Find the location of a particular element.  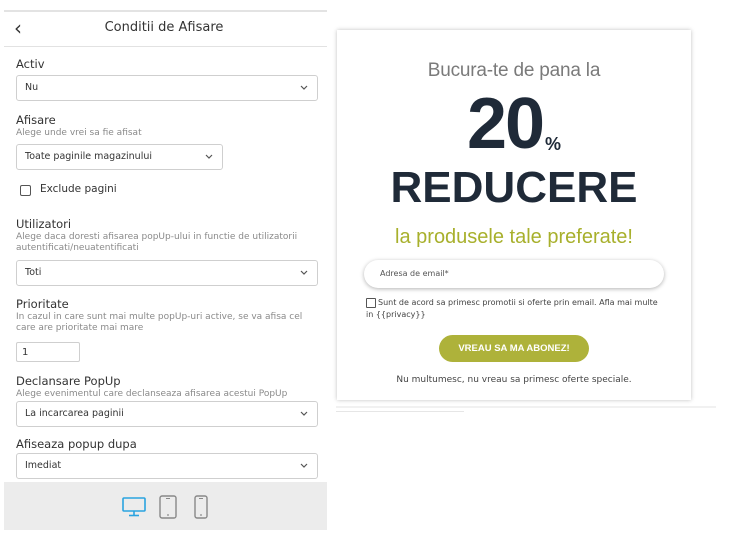

subscribe-button: VREAU SA MA ABONEZ! is located at coordinates (514, 348).